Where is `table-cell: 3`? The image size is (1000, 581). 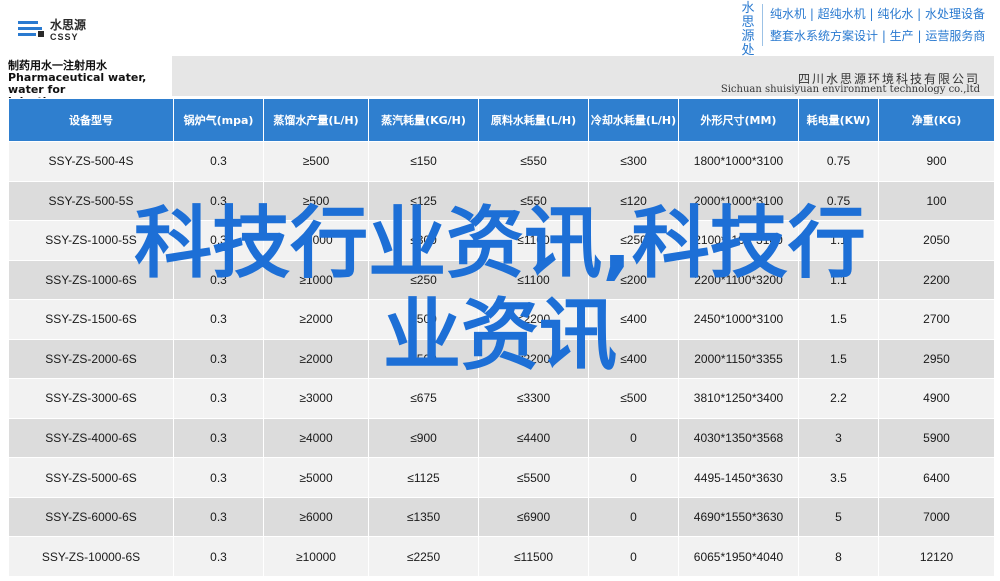 table-cell: 3 is located at coordinates (839, 438).